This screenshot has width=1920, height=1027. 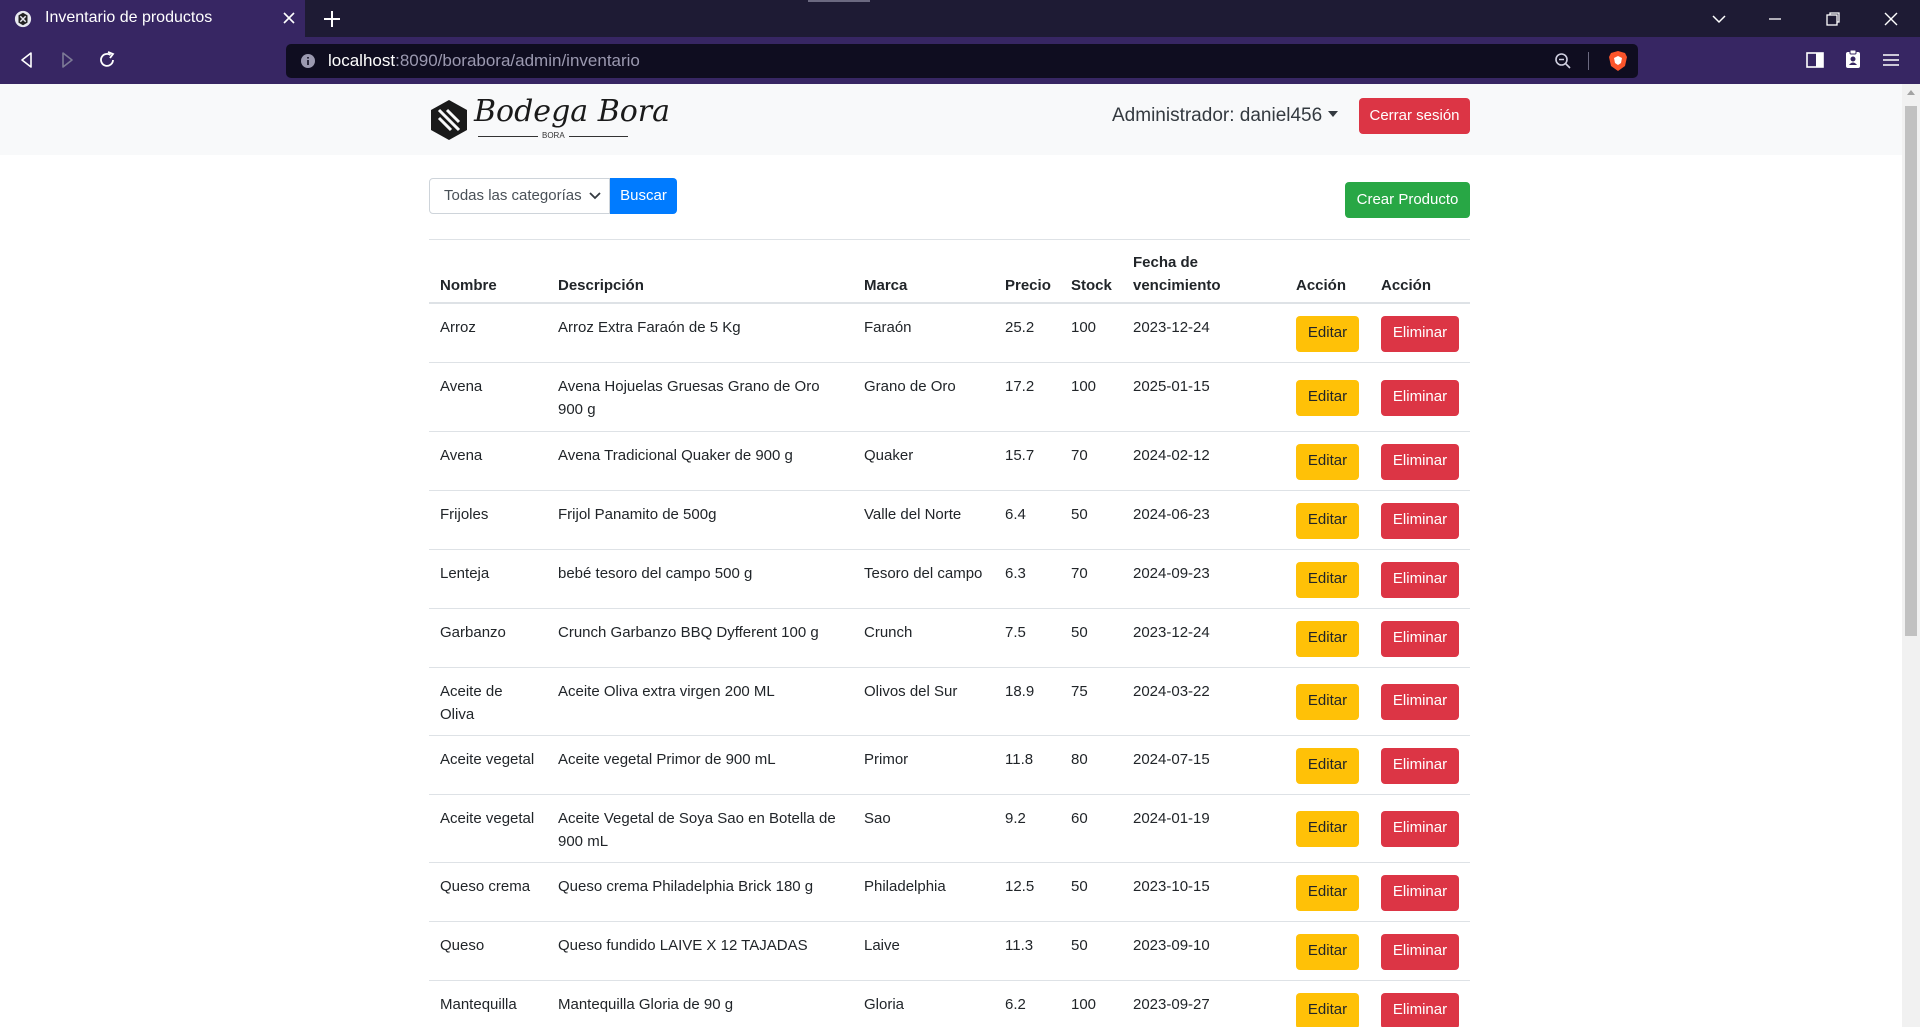 I want to click on category-select: Todas las categorías, so click(x=519, y=196).